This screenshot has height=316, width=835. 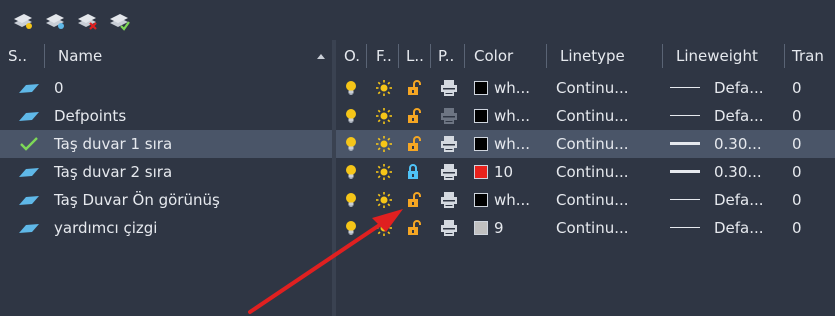 What do you see at coordinates (417, 20) in the screenshot?
I see `layer-toolbar` at bounding box center [417, 20].